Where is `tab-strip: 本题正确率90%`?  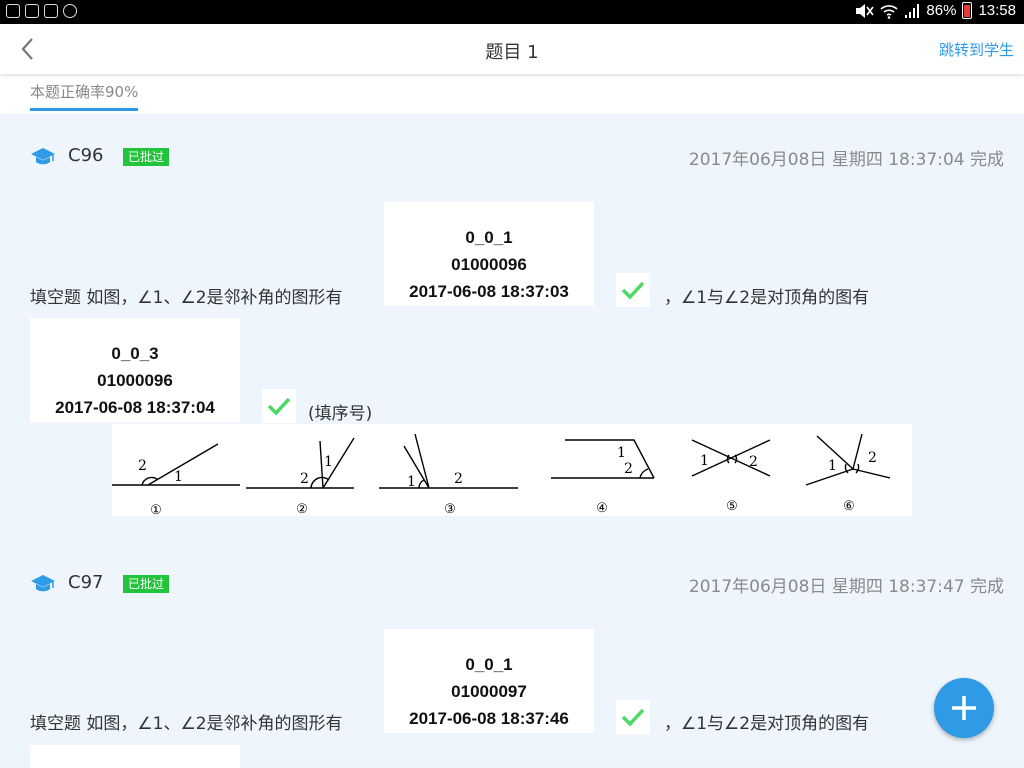 tab-strip: 本题正确率90% is located at coordinates (512, 94).